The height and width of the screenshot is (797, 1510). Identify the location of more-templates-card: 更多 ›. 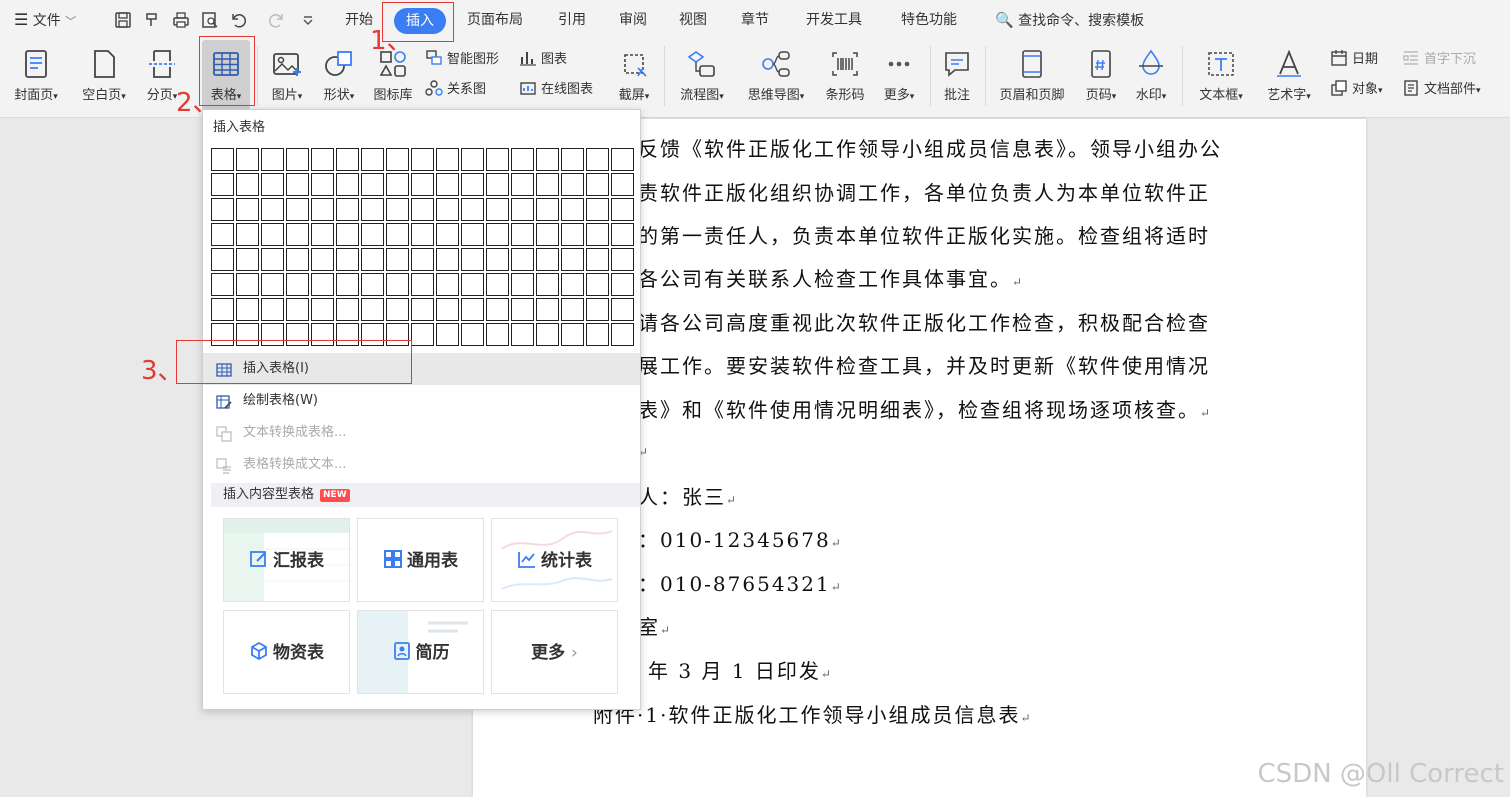
(554, 652).